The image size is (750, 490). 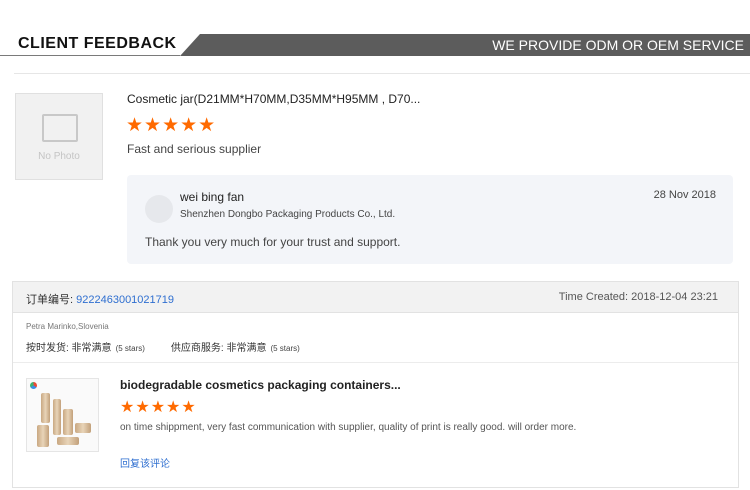 I want to click on banner-subtitle: WE PROVIDE ODM OR OEM SERVICE, so click(x=618, y=45).